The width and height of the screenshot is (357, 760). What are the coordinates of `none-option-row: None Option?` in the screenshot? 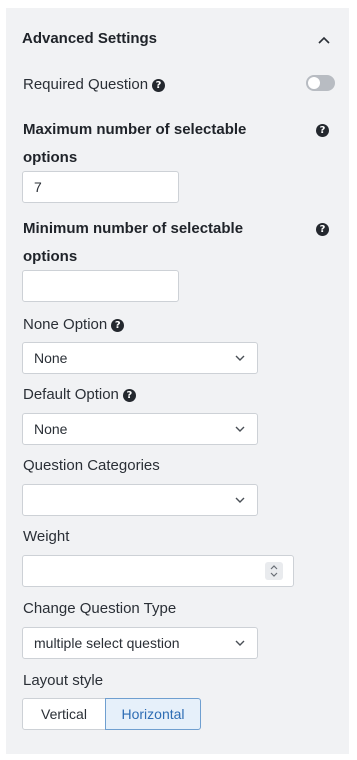 It's located at (74, 324).